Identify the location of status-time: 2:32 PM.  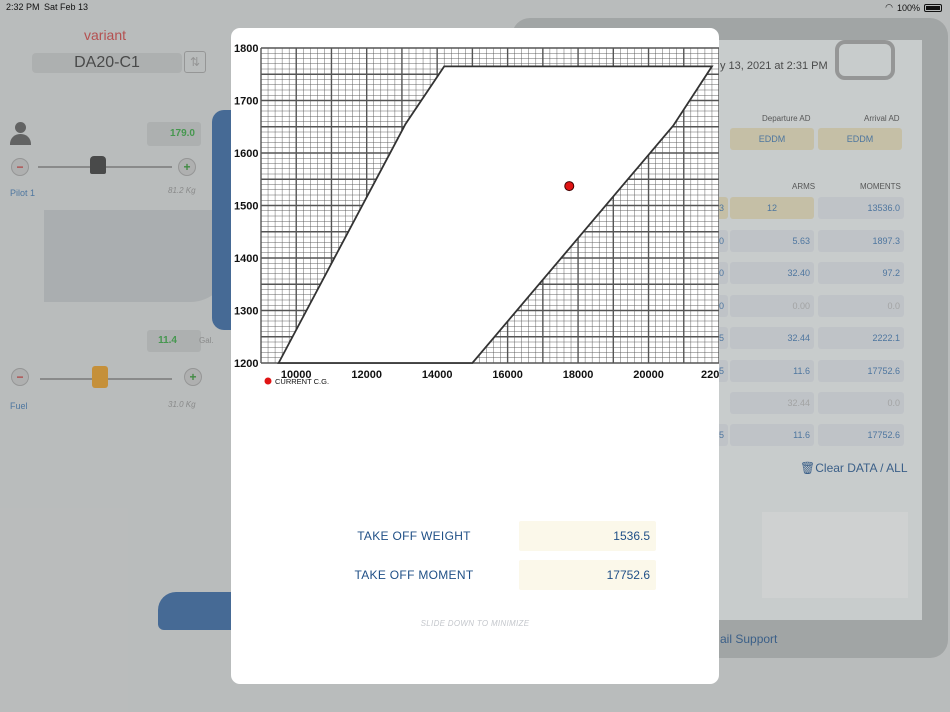
(23, 7).